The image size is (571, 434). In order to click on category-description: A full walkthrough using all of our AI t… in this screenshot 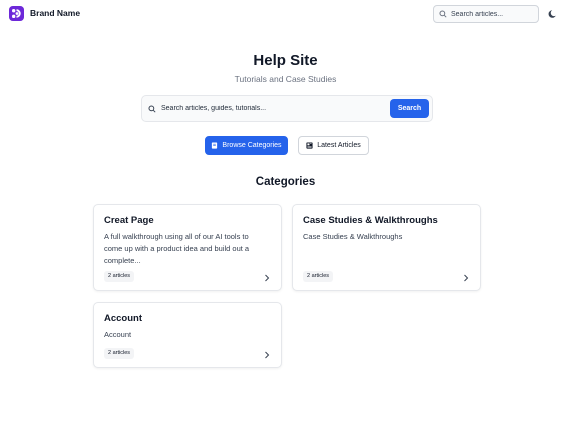, I will do `click(177, 248)`.